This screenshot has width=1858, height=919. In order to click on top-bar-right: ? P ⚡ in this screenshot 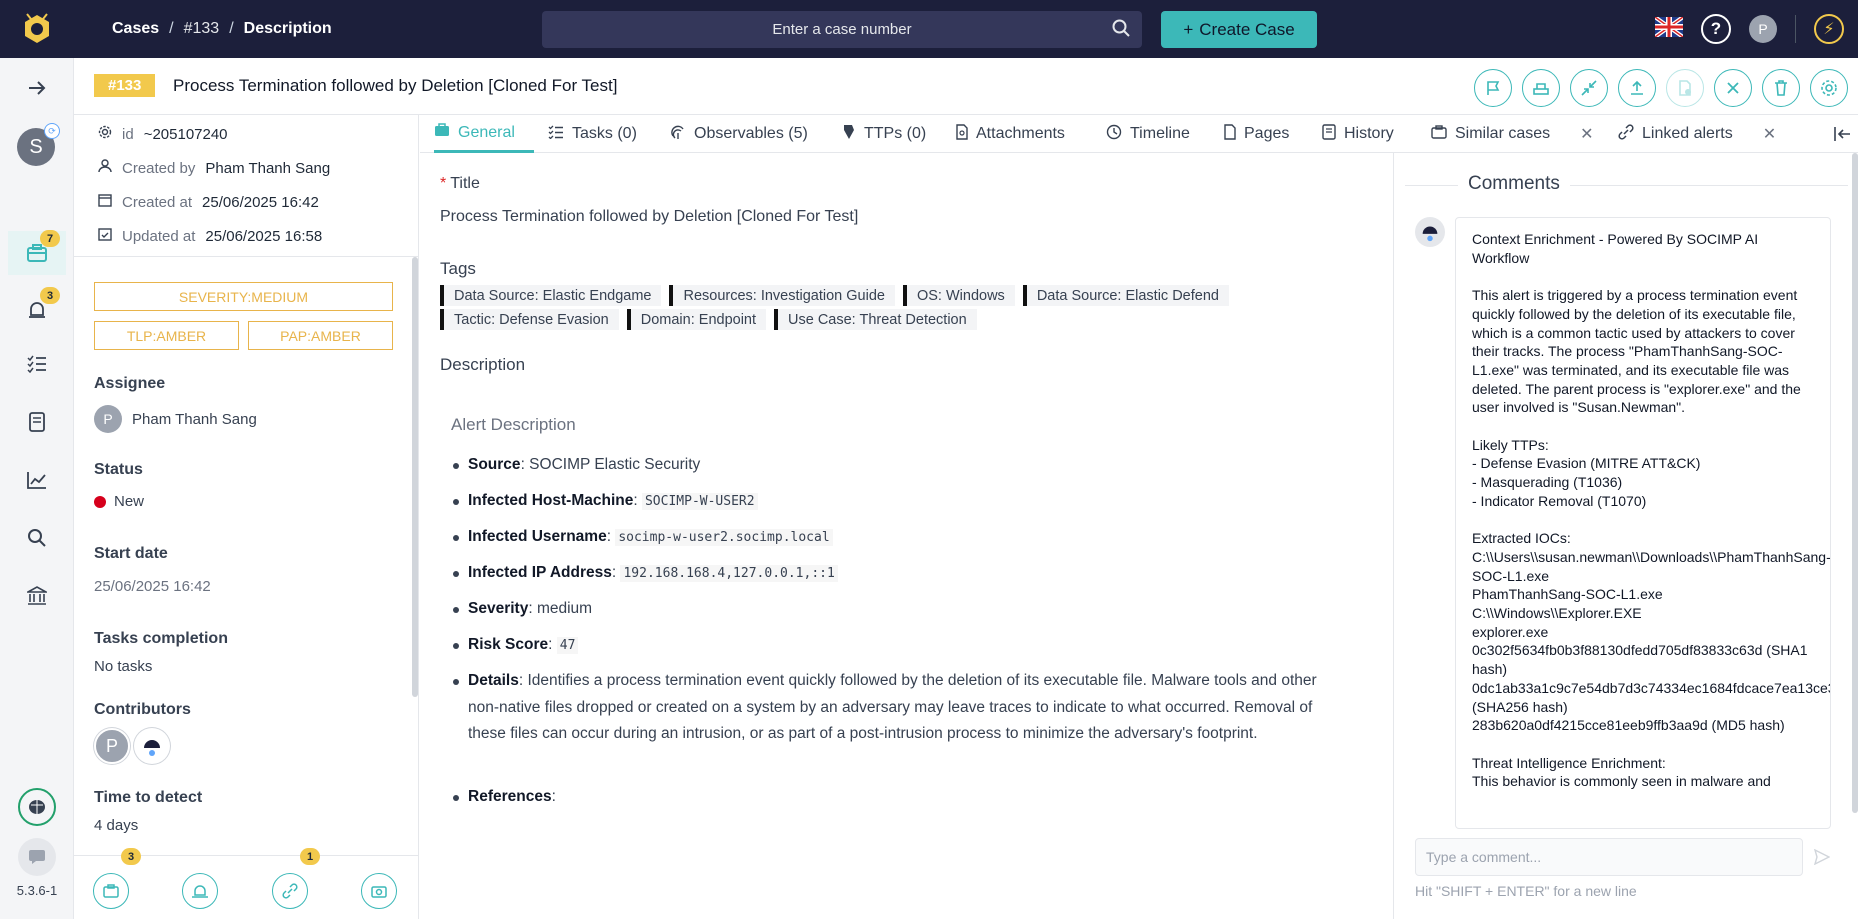, I will do `click(1755, 29)`.